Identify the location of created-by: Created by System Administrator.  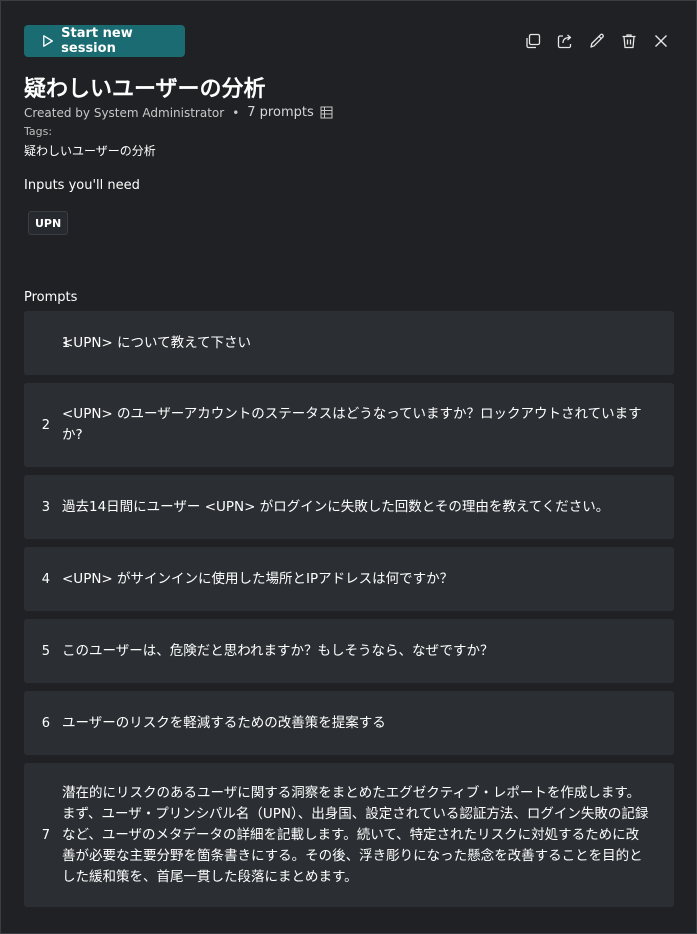
(124, 112).